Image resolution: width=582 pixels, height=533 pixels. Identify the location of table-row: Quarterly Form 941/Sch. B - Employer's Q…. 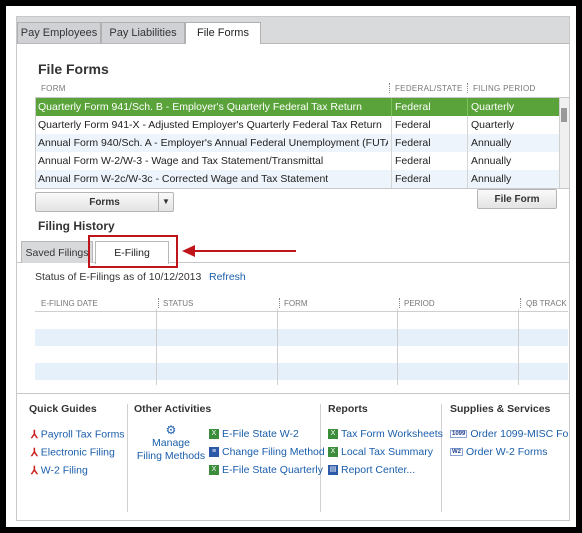
(297, 107).